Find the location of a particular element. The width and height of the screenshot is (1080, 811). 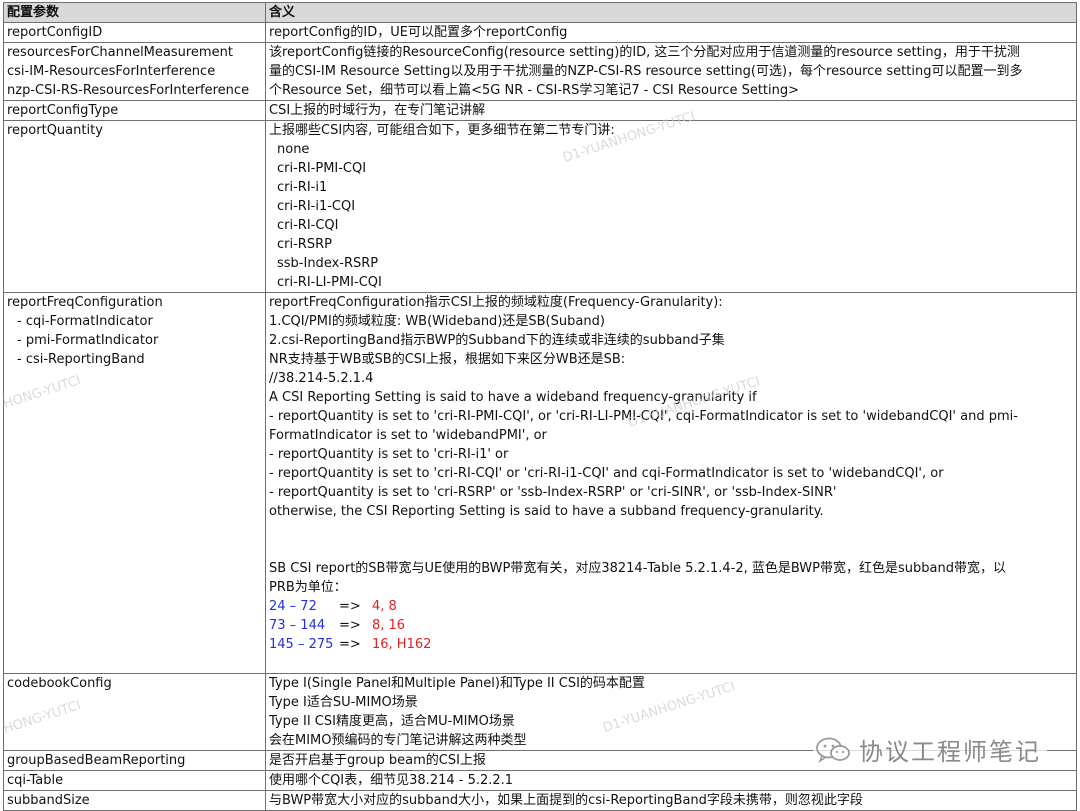

header-meaning: 含义 is located at coordinates (671, 12).